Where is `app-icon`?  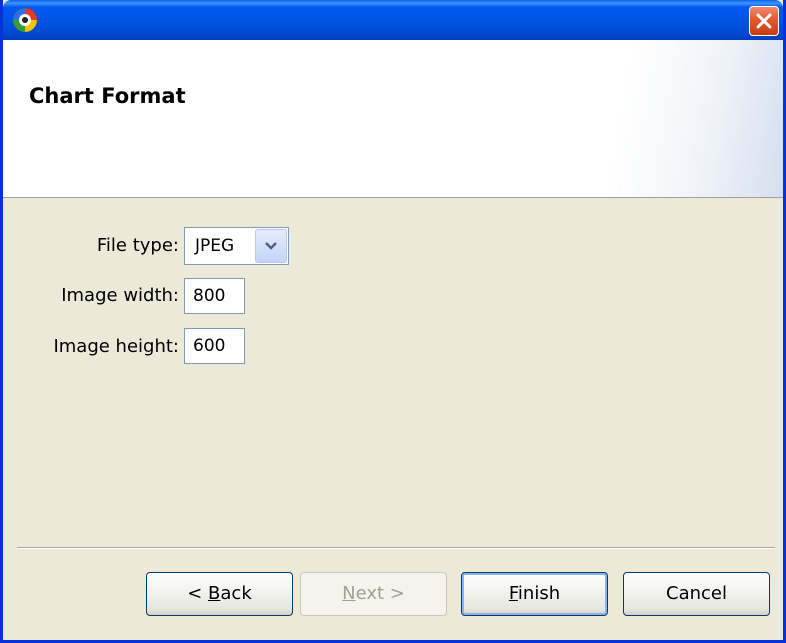
app-icon is located at coordinates (25, 20).